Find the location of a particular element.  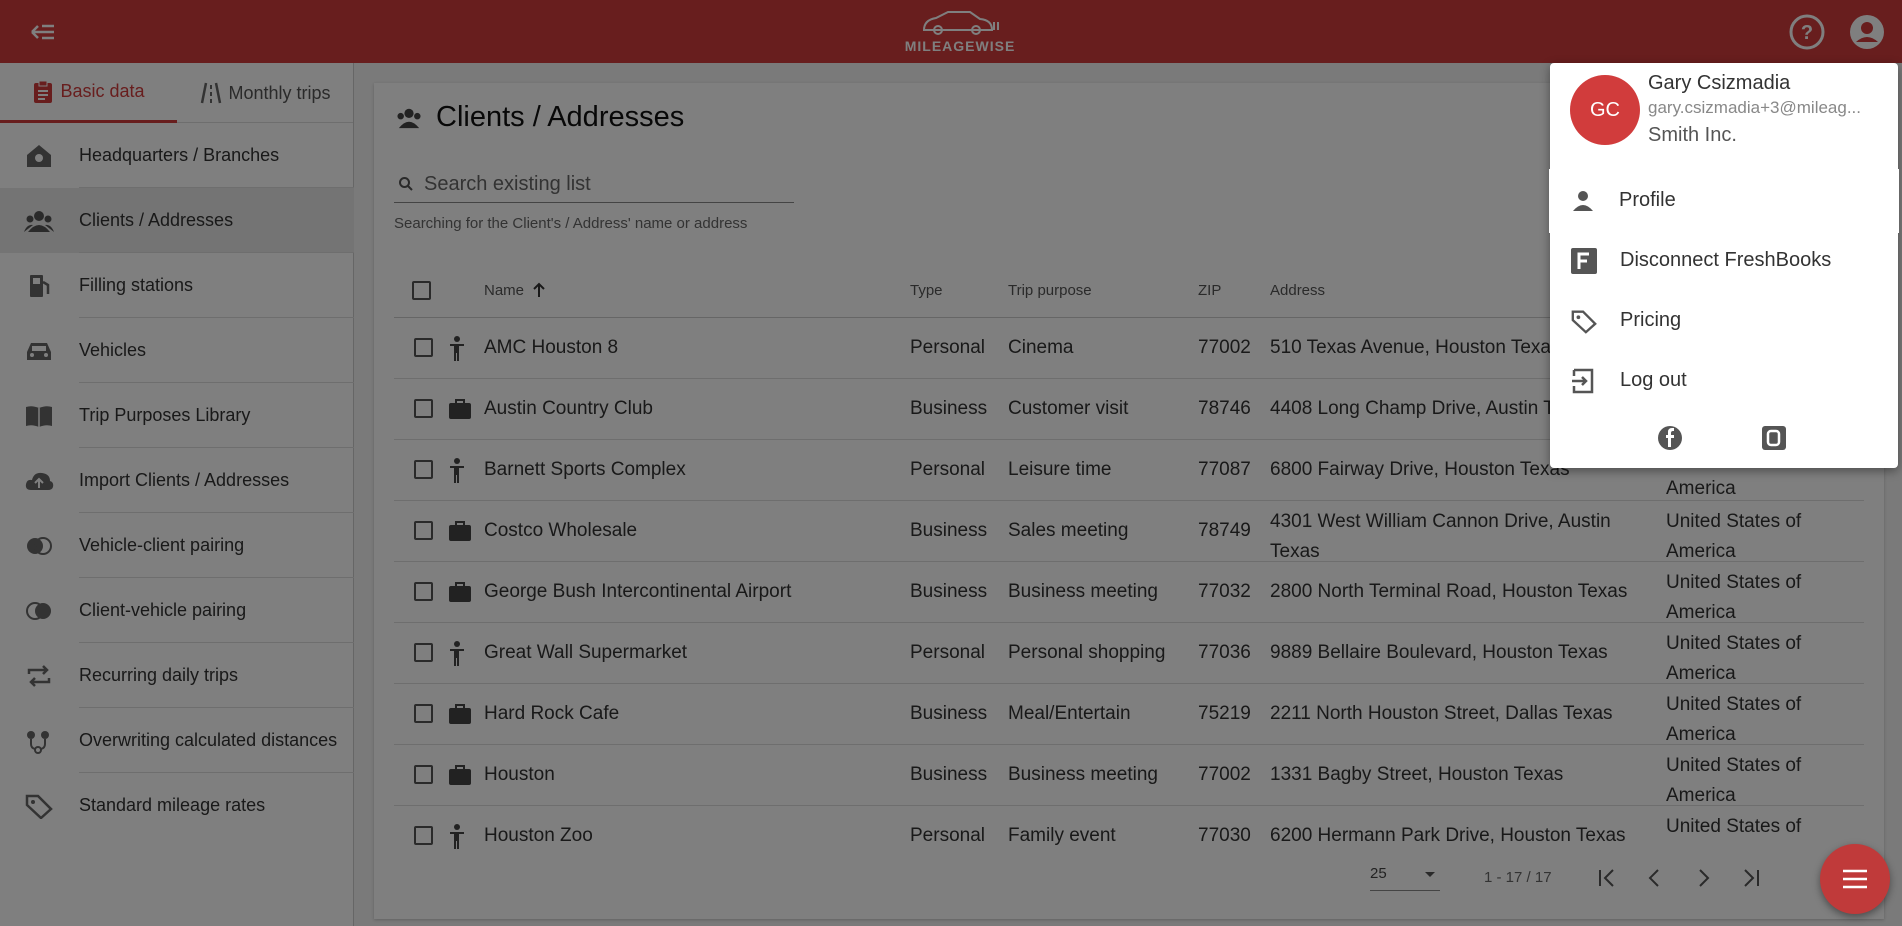

menu-item-label: Profile is located at coordinates (1647, 200).